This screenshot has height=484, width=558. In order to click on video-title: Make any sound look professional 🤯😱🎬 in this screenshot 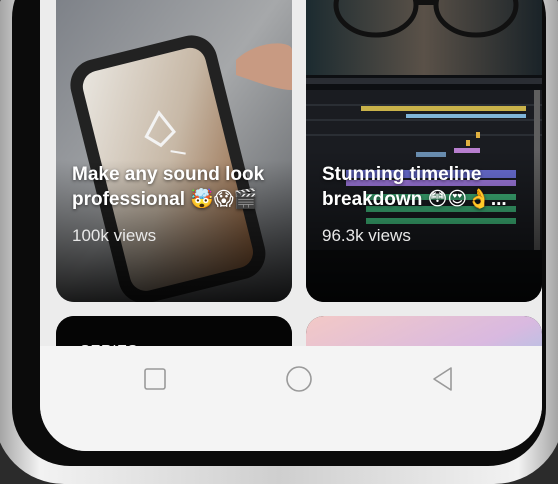, I will do `click(168, 187)`.